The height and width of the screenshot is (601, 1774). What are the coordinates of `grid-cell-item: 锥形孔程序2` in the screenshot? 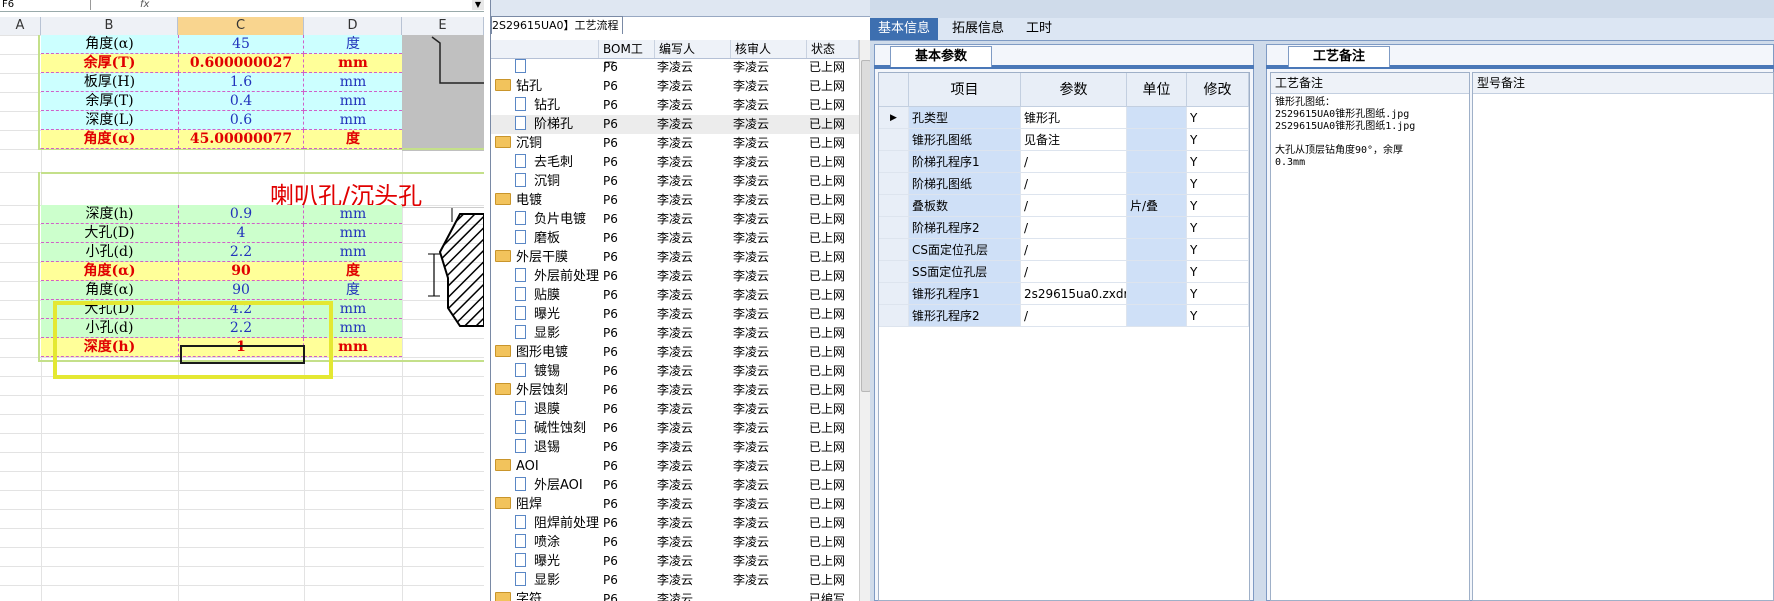 It's located at (965, 316).